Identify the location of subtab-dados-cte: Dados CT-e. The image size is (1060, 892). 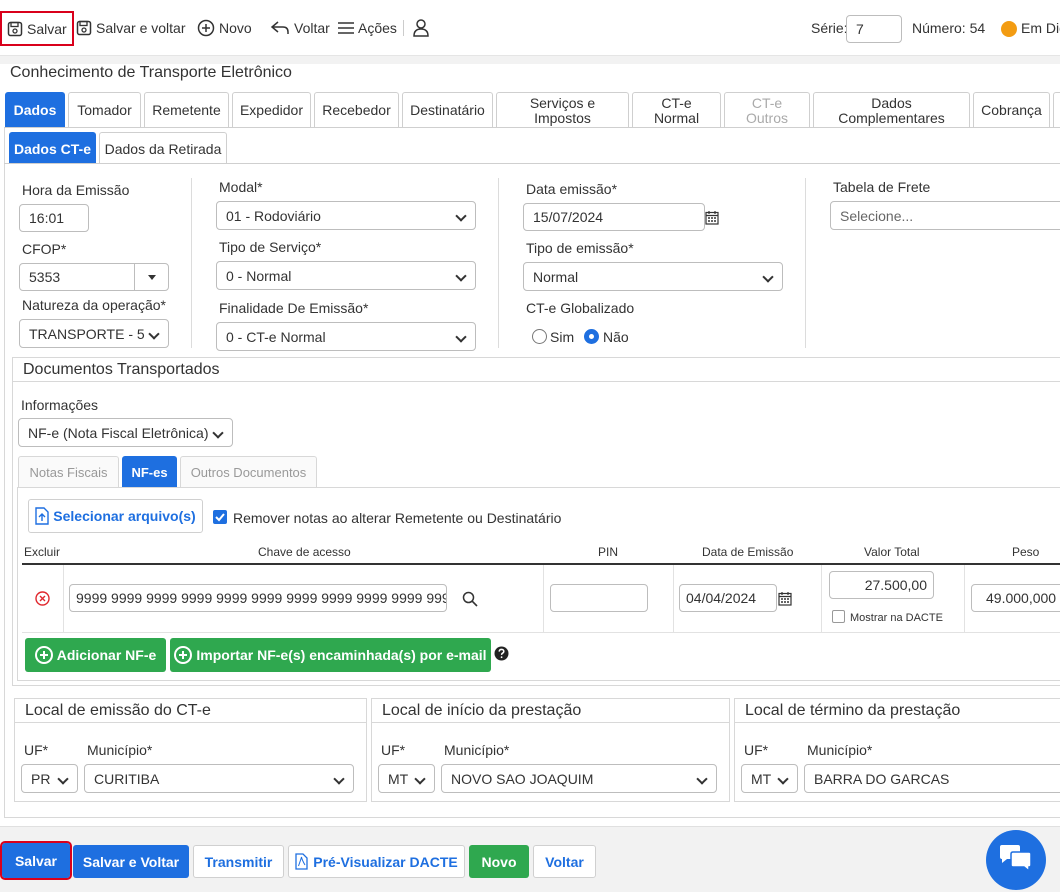
(52, 148).